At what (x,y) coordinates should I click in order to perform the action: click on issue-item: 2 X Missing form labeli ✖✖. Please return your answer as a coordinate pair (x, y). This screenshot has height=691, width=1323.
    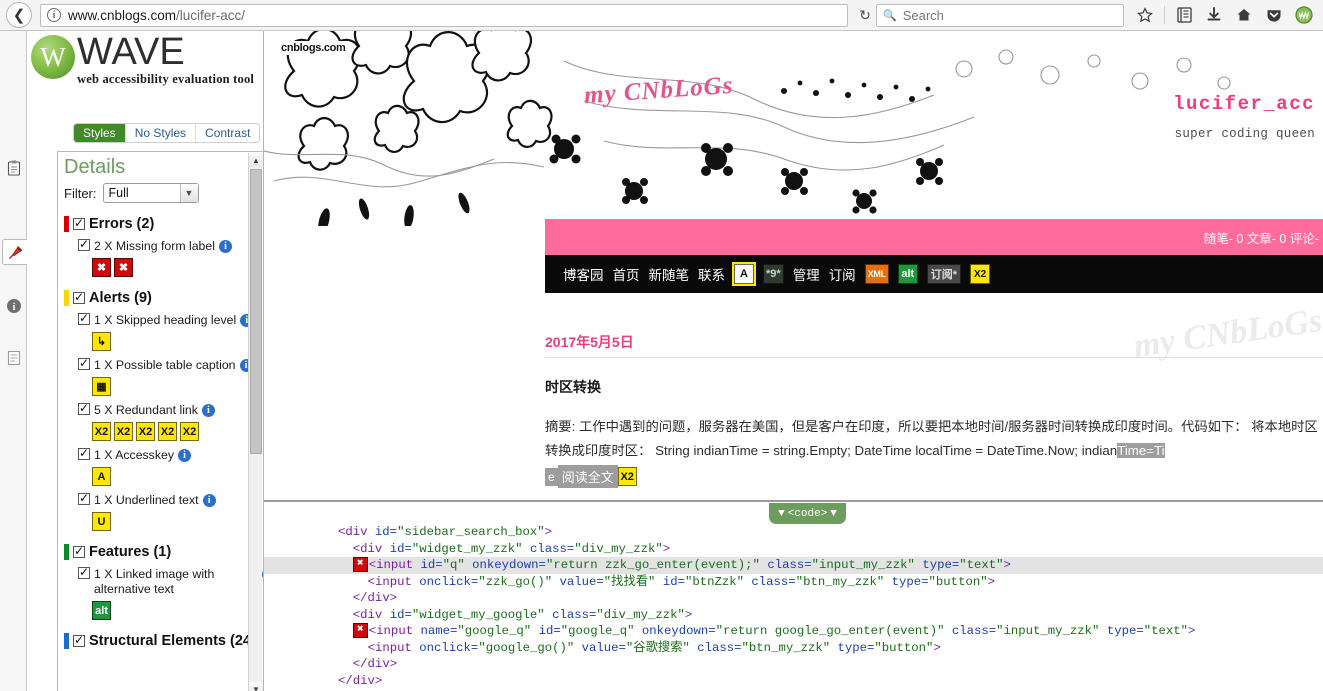
    Looking at the image, I should click on (170, 257).